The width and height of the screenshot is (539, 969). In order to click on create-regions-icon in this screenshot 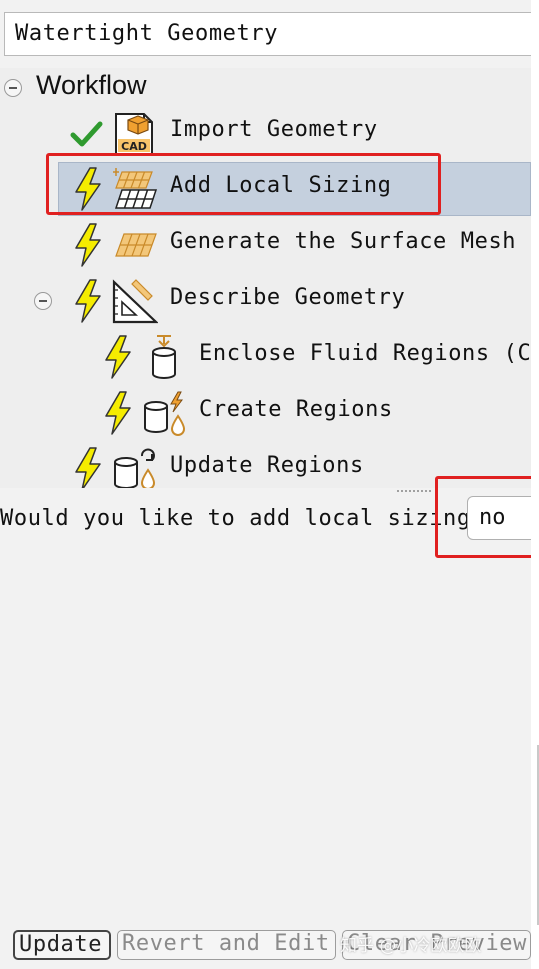, I will do `click(165, 413)`.